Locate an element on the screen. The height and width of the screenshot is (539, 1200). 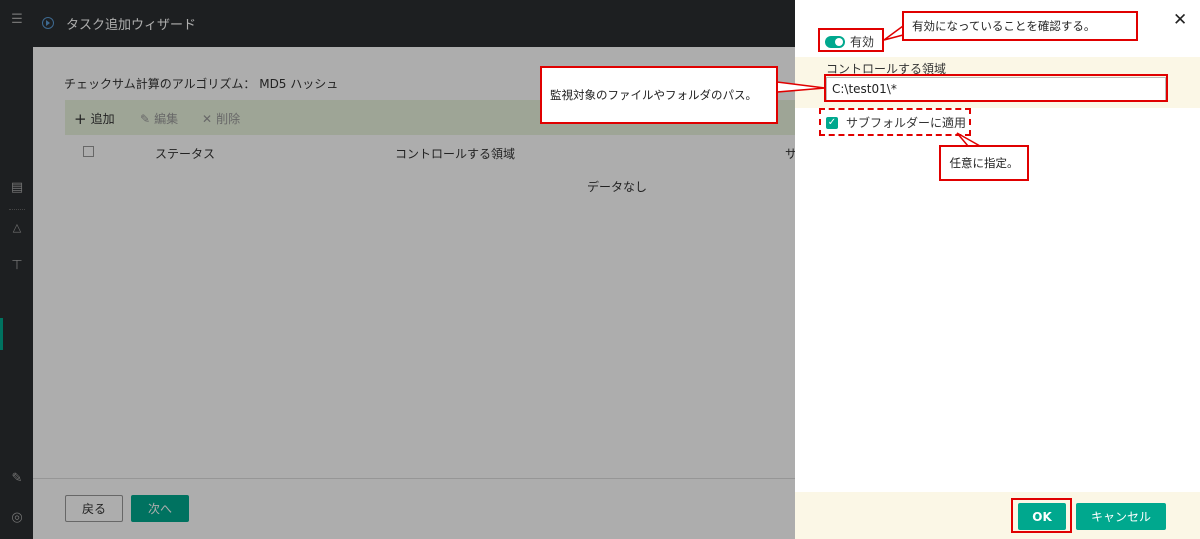
highlight-path is located at coordinates (996, 88).